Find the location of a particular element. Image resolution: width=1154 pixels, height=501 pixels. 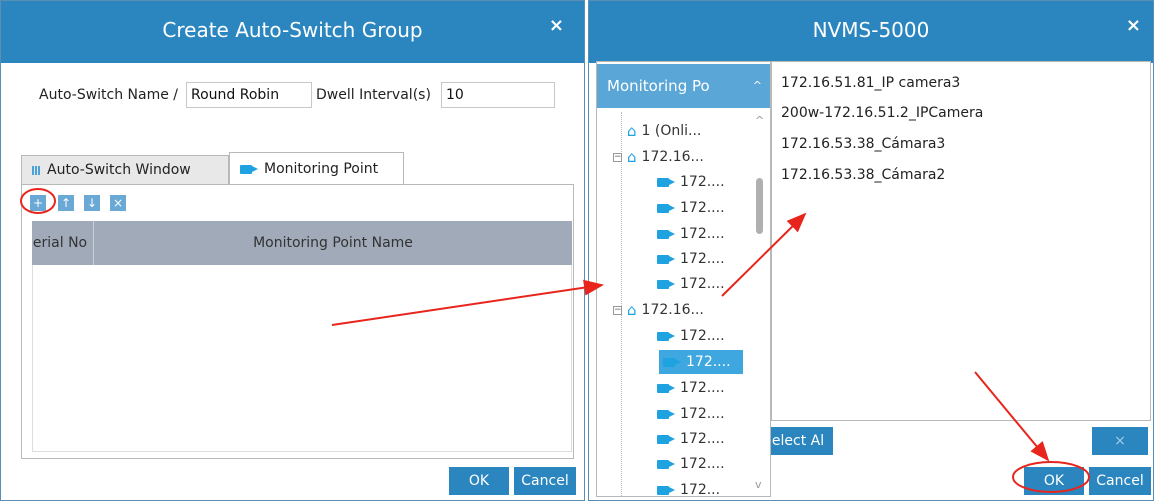

selected-item: 172.16.53.38_Cámara2 is located at coordinates (863, 175).